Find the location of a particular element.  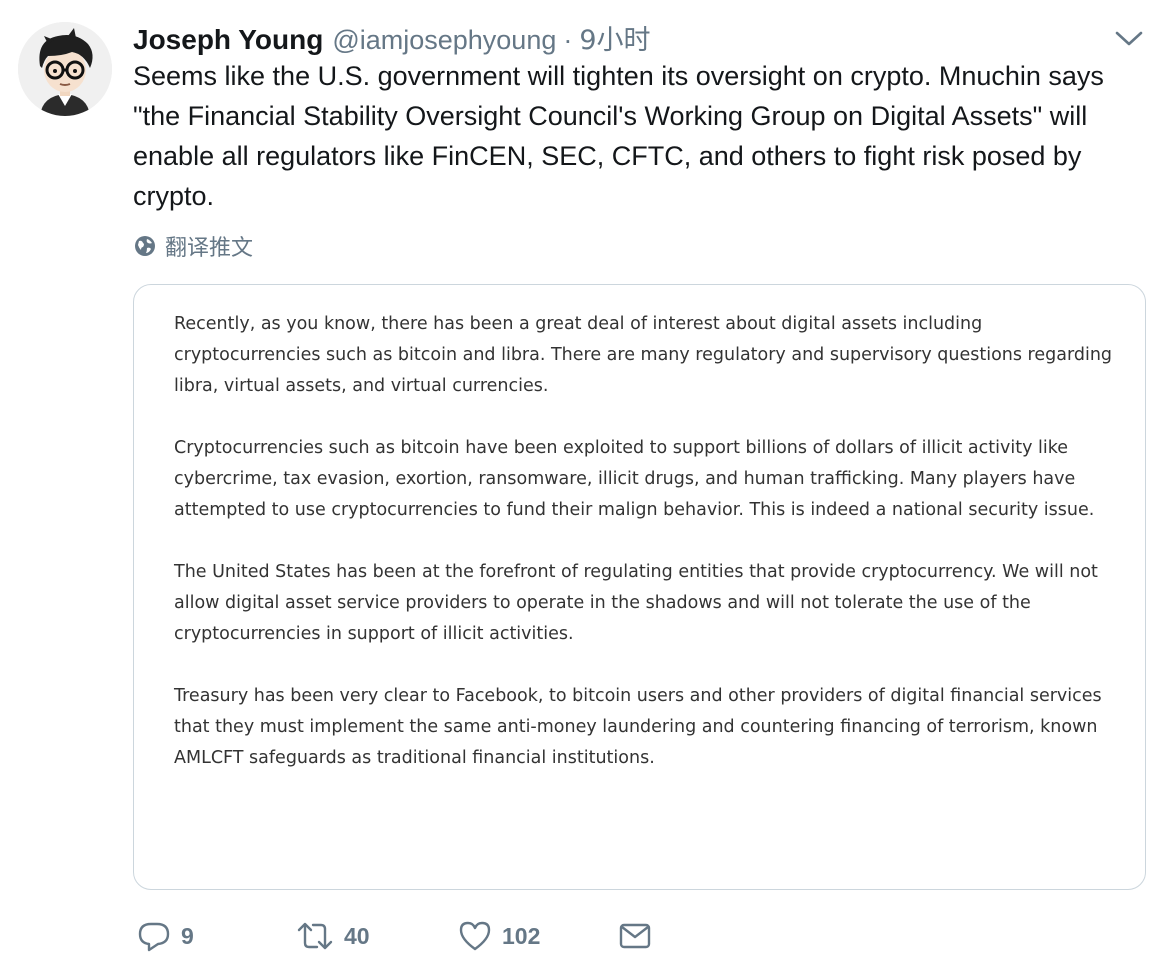

heart-icon is located at coordinates (475, 936).